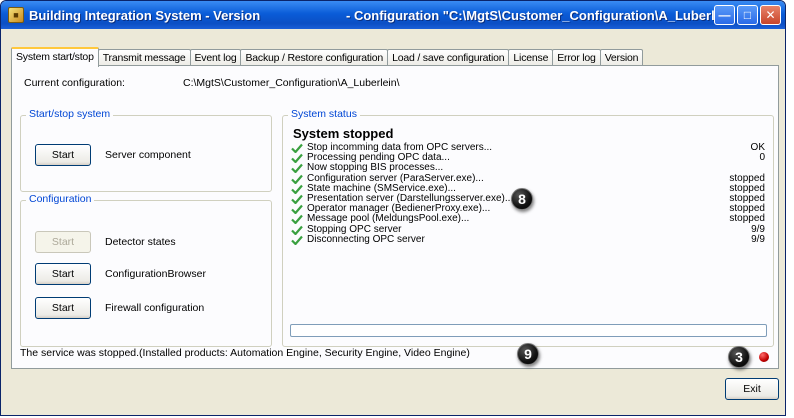 Image resolution: width=794 pixels, height=418 pixels. Describe the element at coordinates (762, 158) in the screenshot. I see `status-item-value: 0` at that location.